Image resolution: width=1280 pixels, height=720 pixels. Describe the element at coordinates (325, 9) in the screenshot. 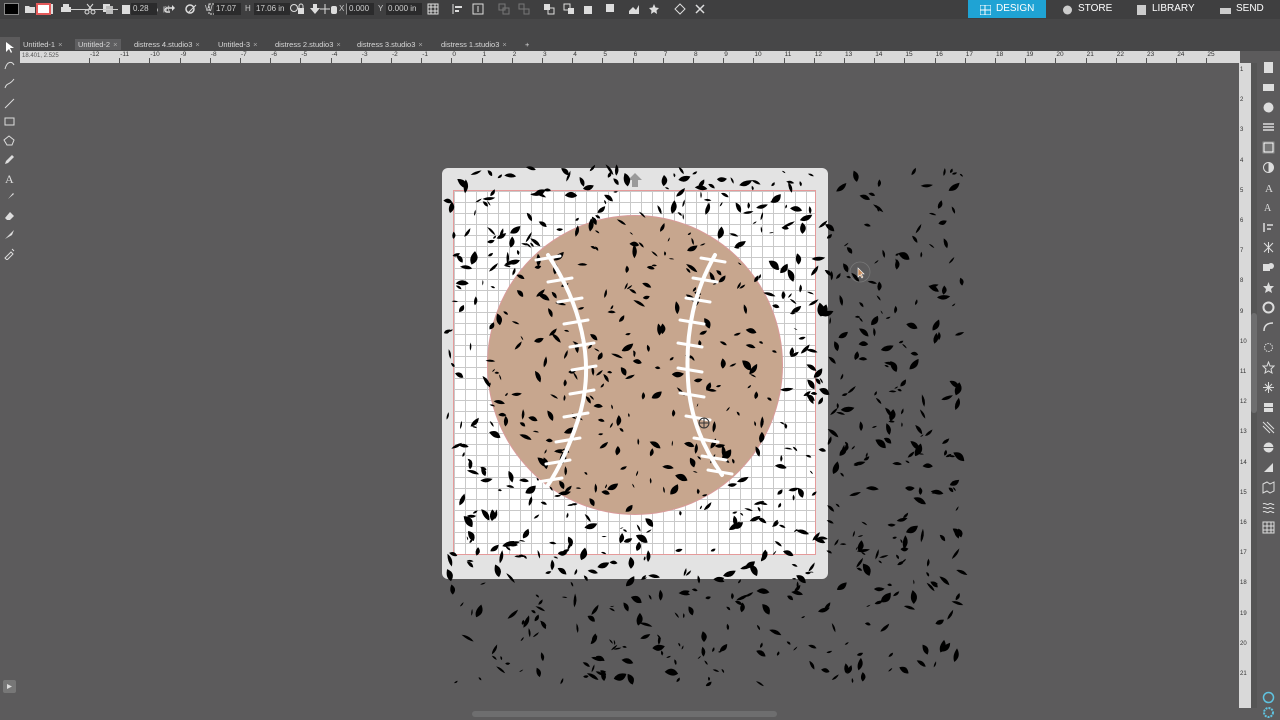

I see `position-crosshair-icon` at that location.